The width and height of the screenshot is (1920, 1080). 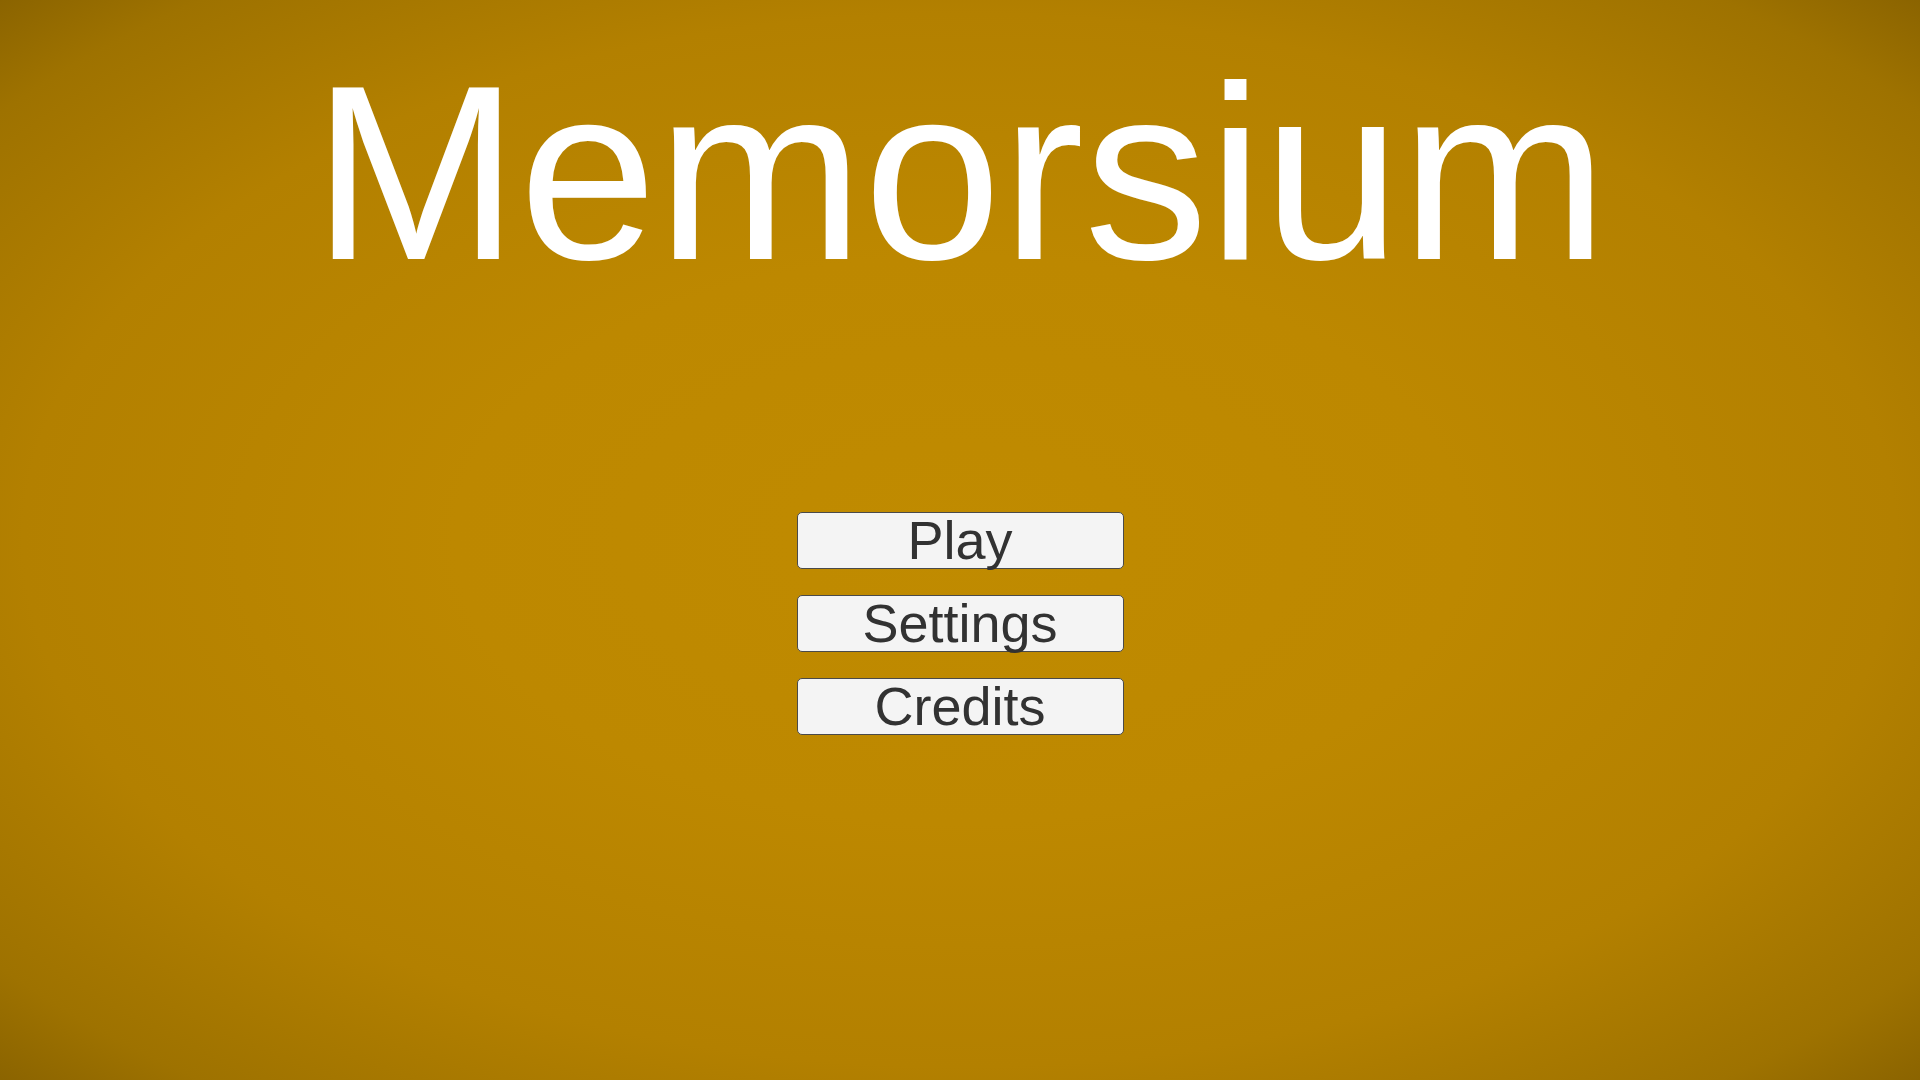 What do you see at coordinates (960, 540) in the screenshot?
I see `menu-button: Play` at bounding box center [960, 540].